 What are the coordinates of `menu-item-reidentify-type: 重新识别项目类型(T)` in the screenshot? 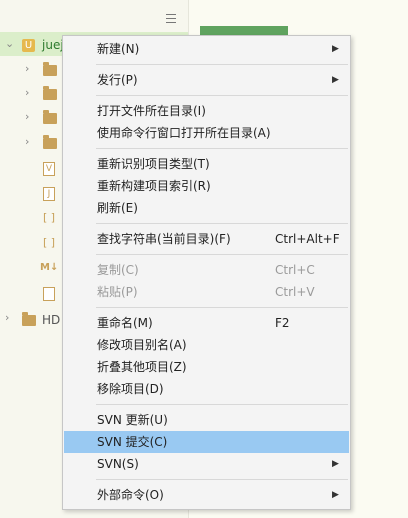 It's located at (206, 164).